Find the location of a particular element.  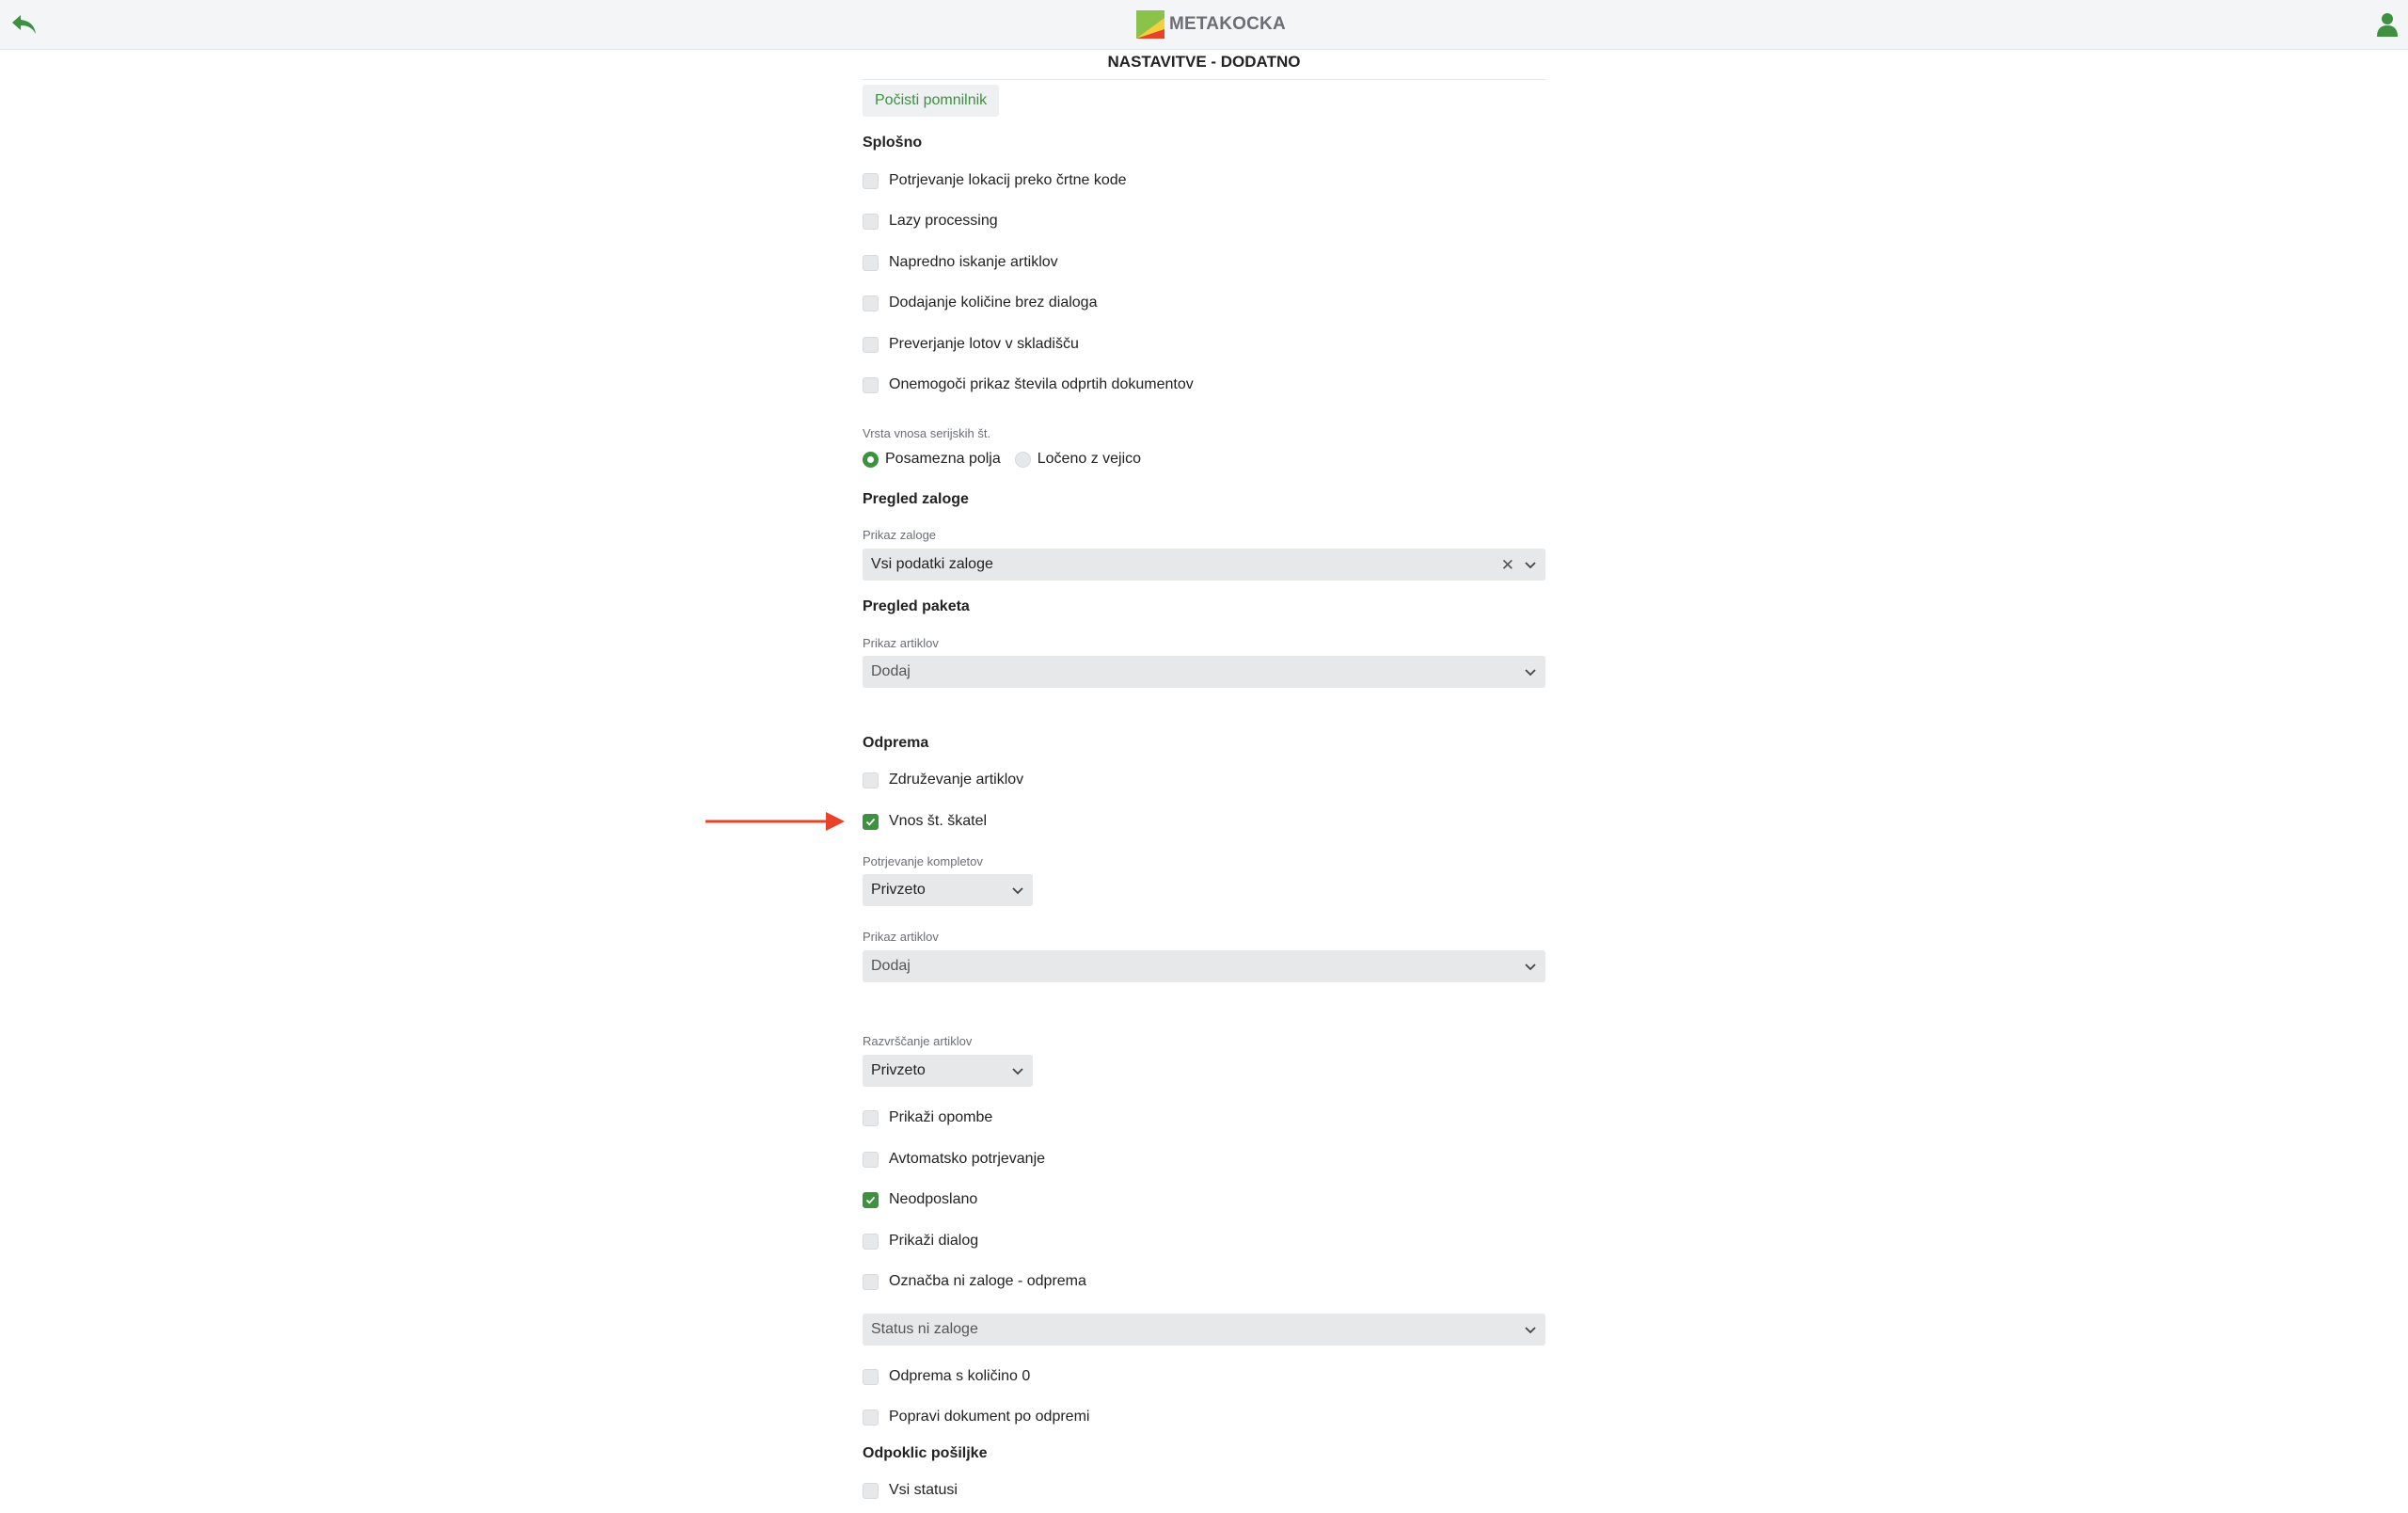

option-show-notes: Prikaži opombe is located at coordinates (928, 1117).